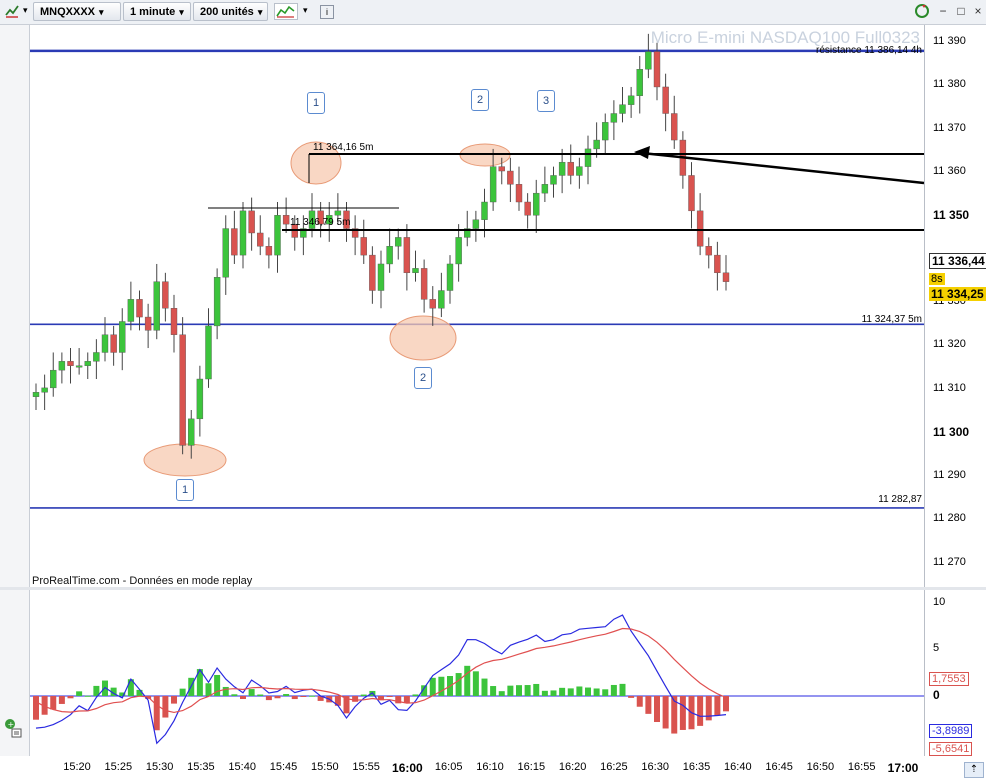  Describe the element at coordinates (242, 767) in the screenshot. I see `time-tick: 15:40` at that location.